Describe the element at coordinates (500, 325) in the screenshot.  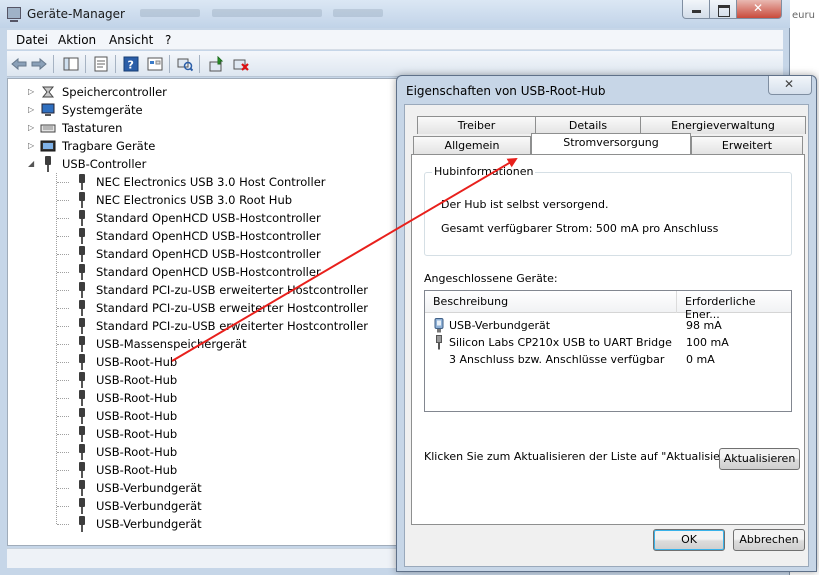
I see `device-name: USB-Verbundgerät` at that location.